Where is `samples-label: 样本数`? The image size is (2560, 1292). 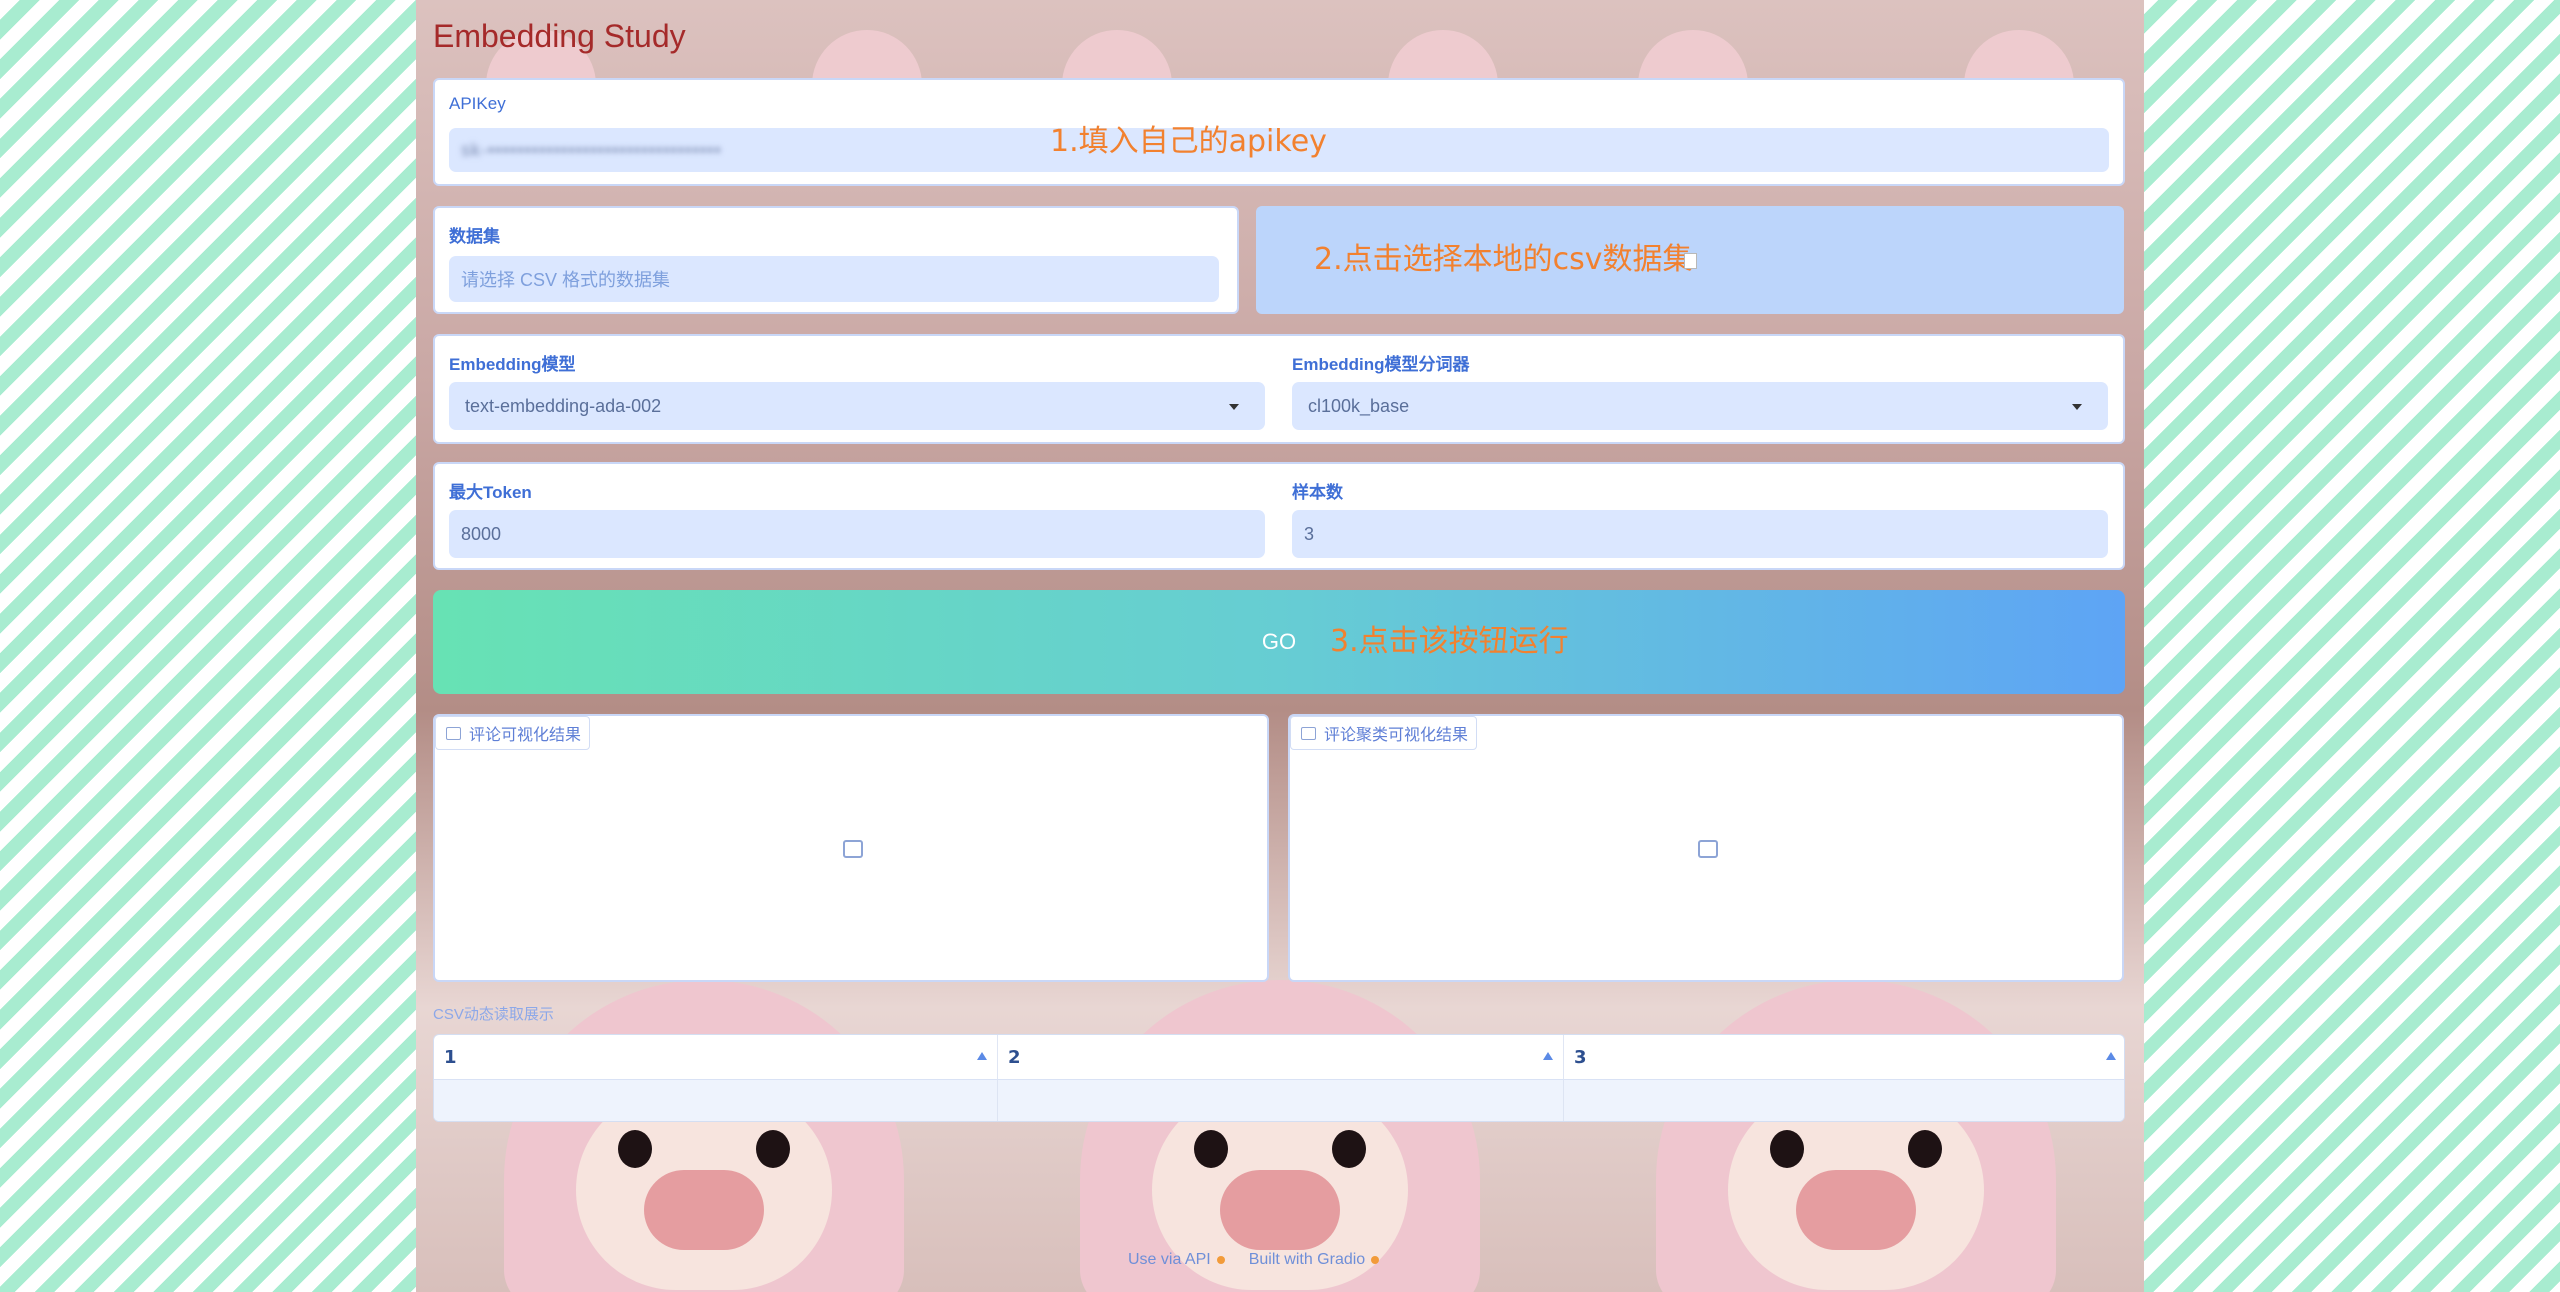
samples-label: 样本数 is located at coordinates (1317, 492).